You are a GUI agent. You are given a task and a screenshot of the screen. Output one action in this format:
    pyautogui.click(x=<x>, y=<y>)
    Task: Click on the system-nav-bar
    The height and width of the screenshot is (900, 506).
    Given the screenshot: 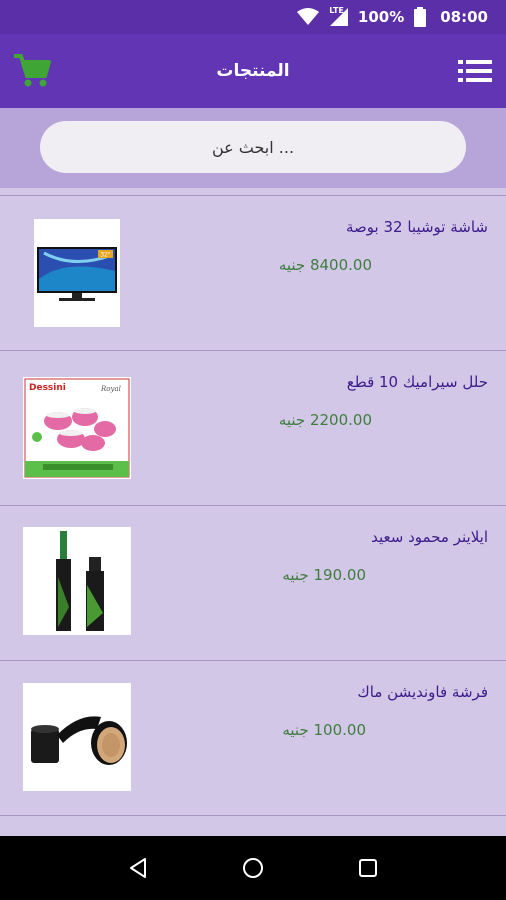 What is the action you would take?
    pyautogui.click(x=253, y=868)
    